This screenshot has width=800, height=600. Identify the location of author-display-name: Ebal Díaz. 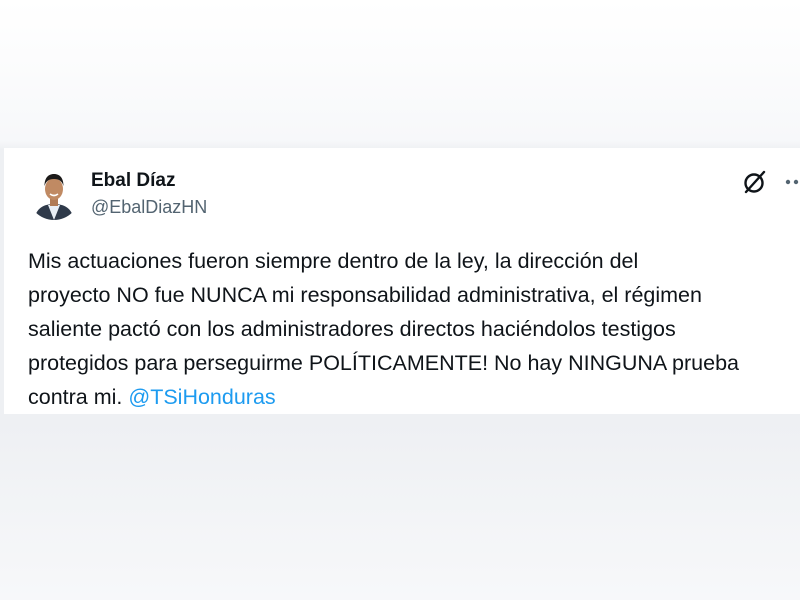
(133, 181).